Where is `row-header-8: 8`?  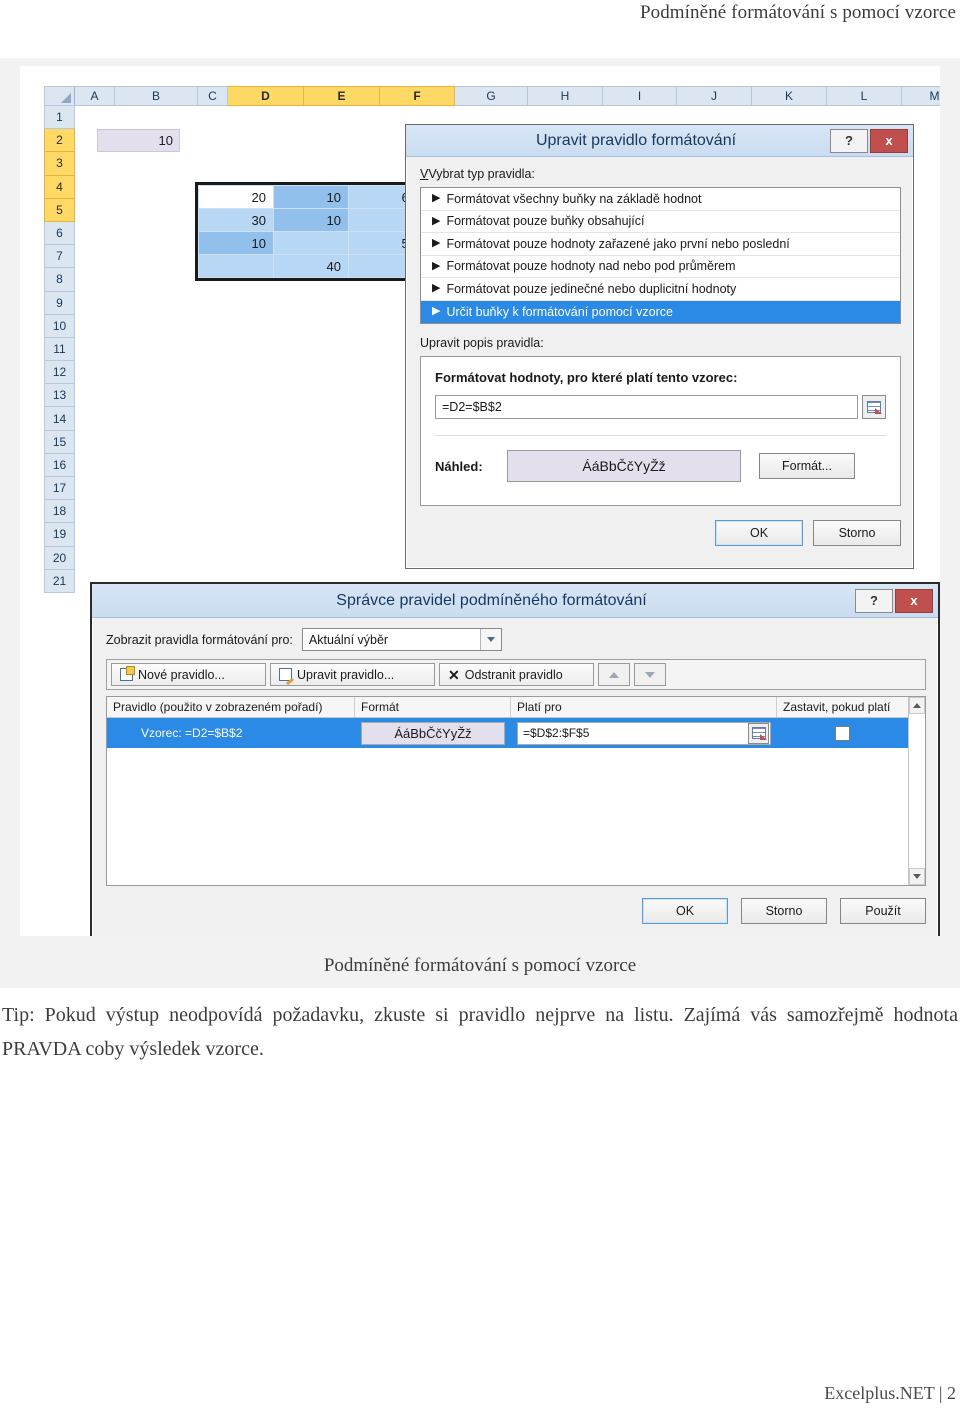
row-header-8: 8 is located at coordinates (59, 280).